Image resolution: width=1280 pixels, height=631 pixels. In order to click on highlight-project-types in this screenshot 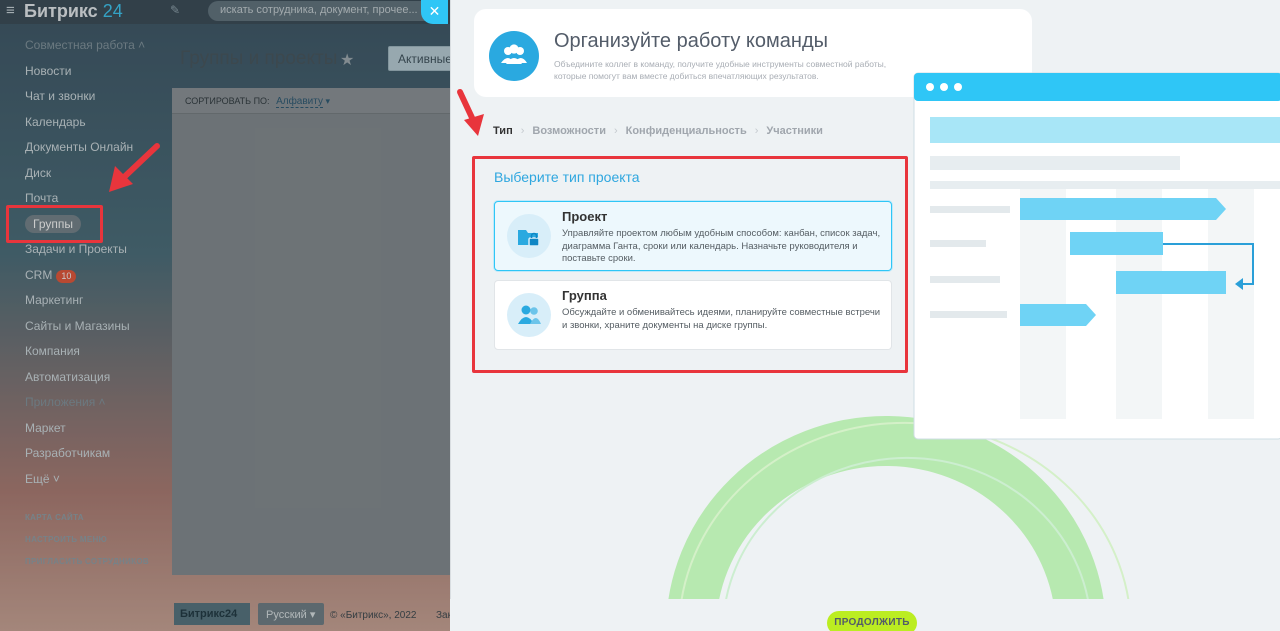, I will do `click(690, 264)`.